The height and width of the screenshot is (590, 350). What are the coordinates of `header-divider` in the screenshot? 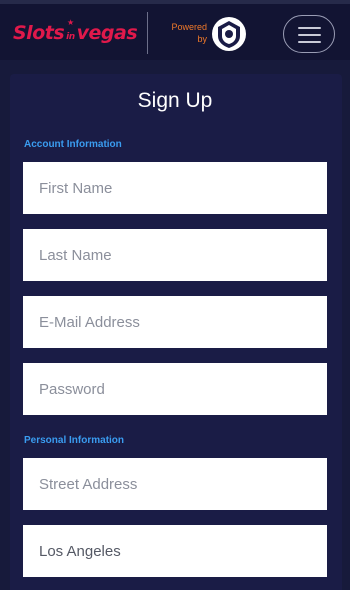 It's located at (147, 33).